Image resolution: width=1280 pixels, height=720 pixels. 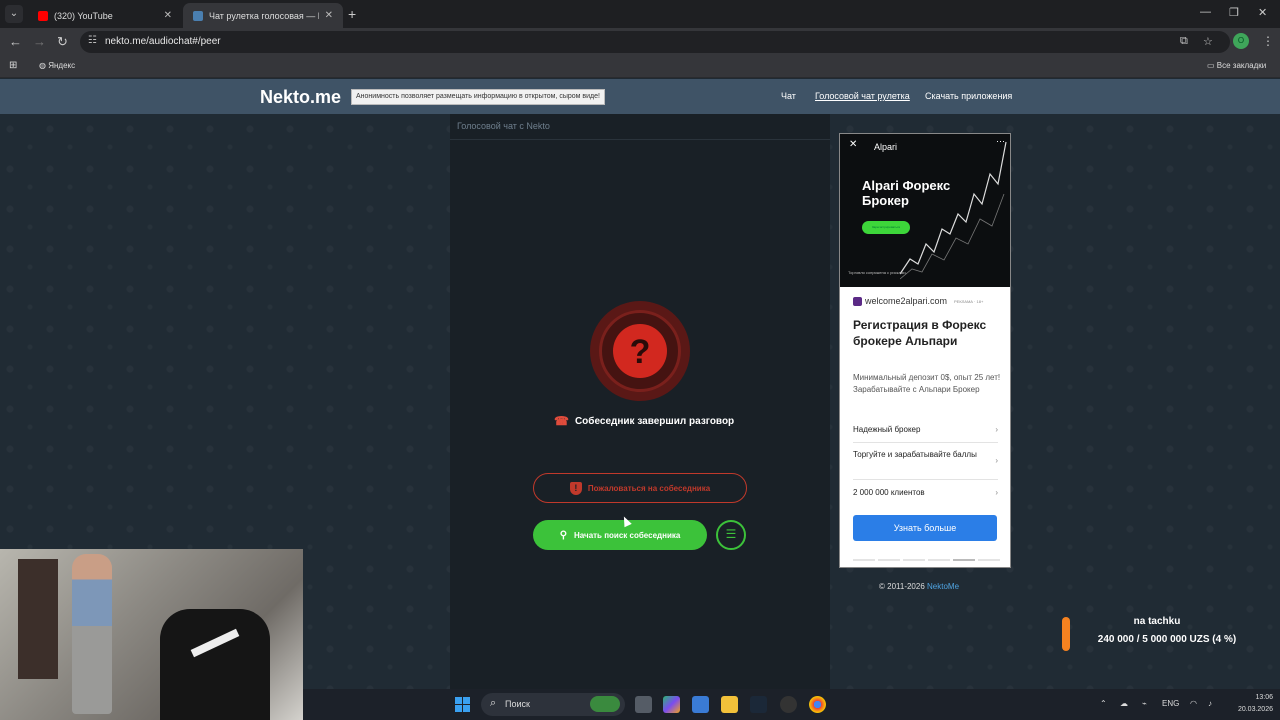 I want to click on bookmark-star-icon: ☆, so click(x=1208, y=41).